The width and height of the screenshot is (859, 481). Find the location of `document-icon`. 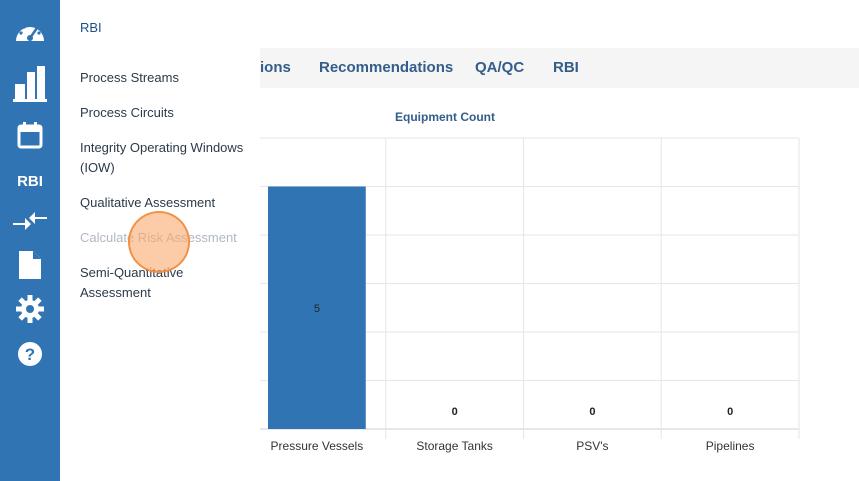

document-icon is located at coordinates (30, 265).